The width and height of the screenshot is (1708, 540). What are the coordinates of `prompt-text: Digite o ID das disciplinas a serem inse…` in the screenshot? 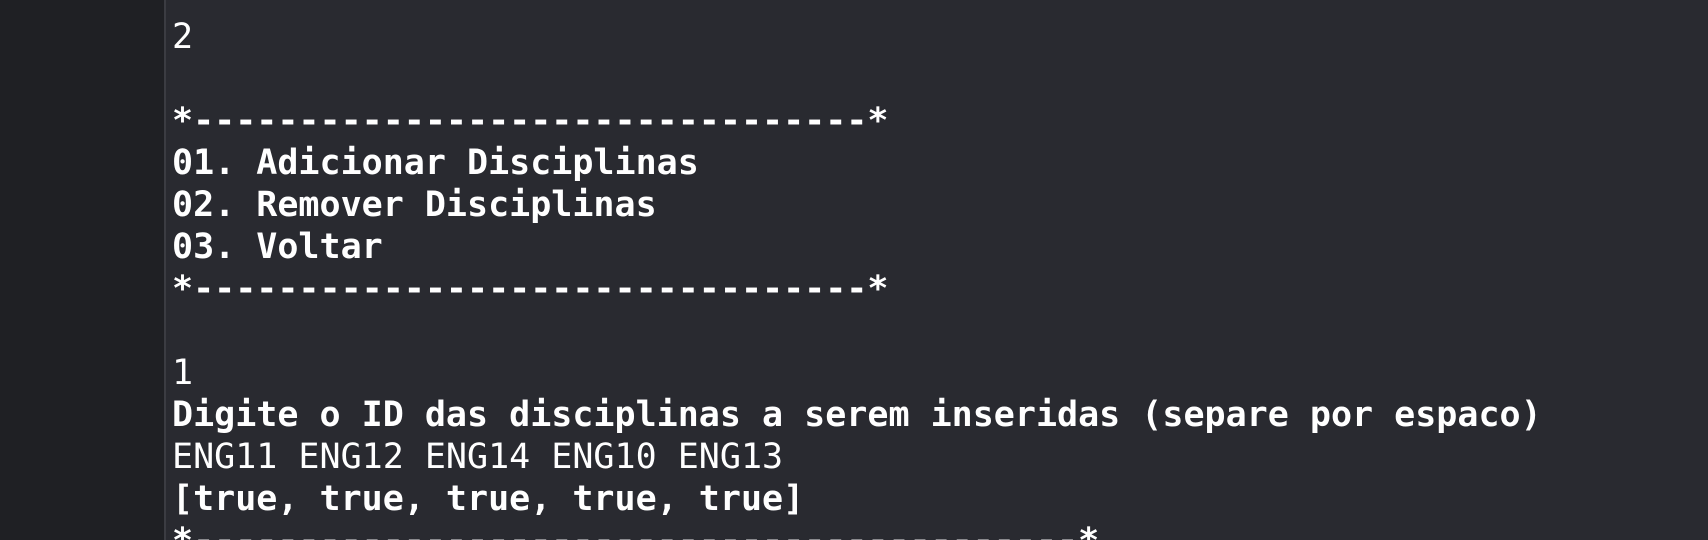 It's located at (857, 415).